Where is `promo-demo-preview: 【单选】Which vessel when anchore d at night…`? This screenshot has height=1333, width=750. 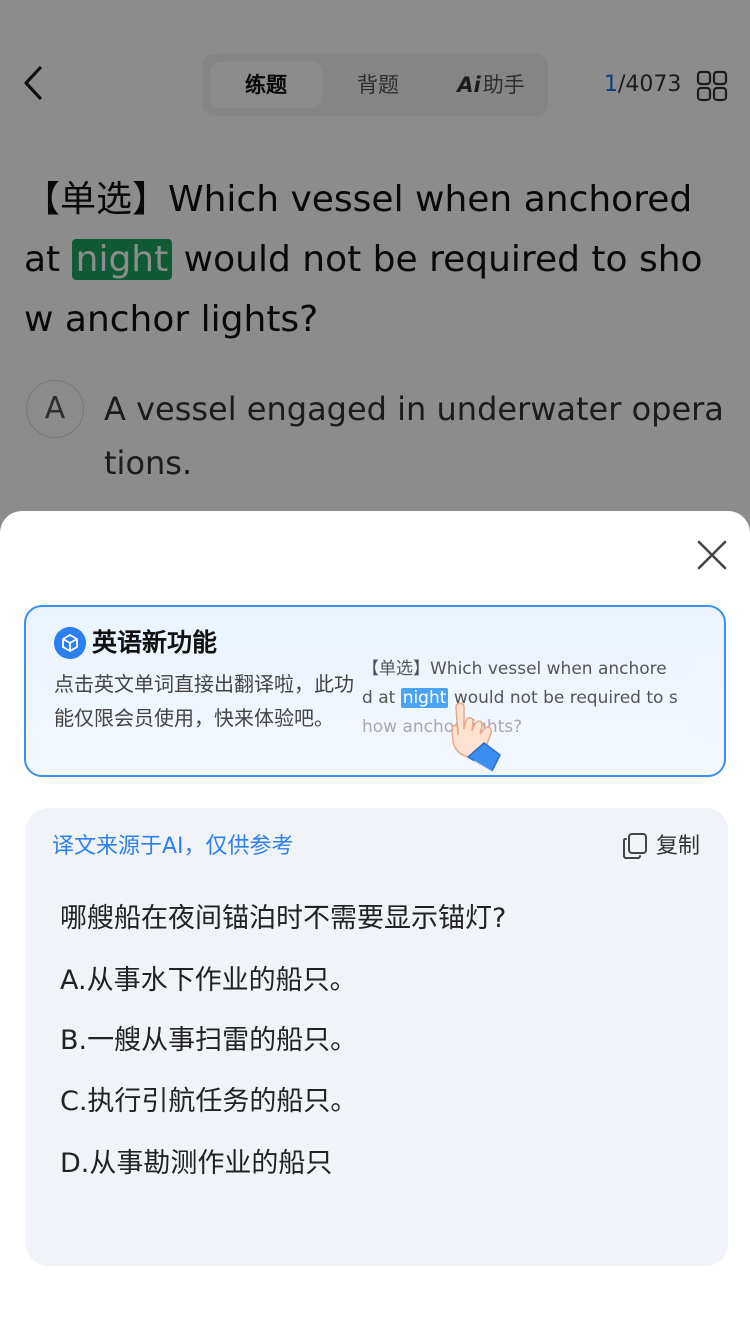 promo-demo-preview: 【单选】Which vessel when anchore d at night… is located at coordinates (540, 700).